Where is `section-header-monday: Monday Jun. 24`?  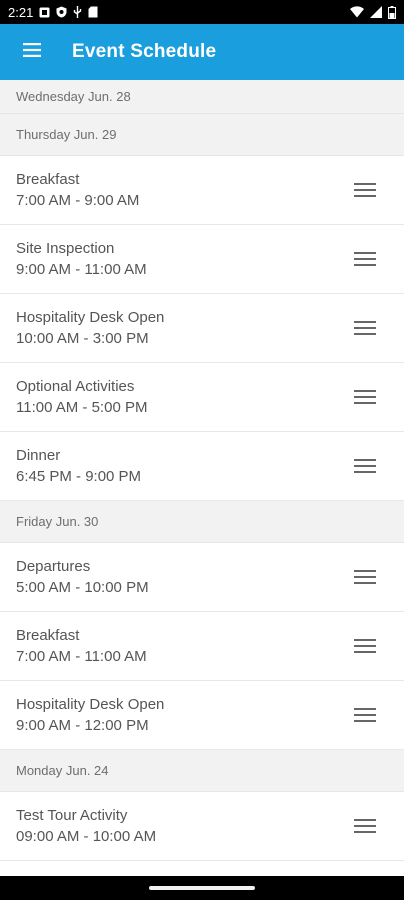
section-header-monday: Monday Jun. 24 is located at coordinates (202, 771).